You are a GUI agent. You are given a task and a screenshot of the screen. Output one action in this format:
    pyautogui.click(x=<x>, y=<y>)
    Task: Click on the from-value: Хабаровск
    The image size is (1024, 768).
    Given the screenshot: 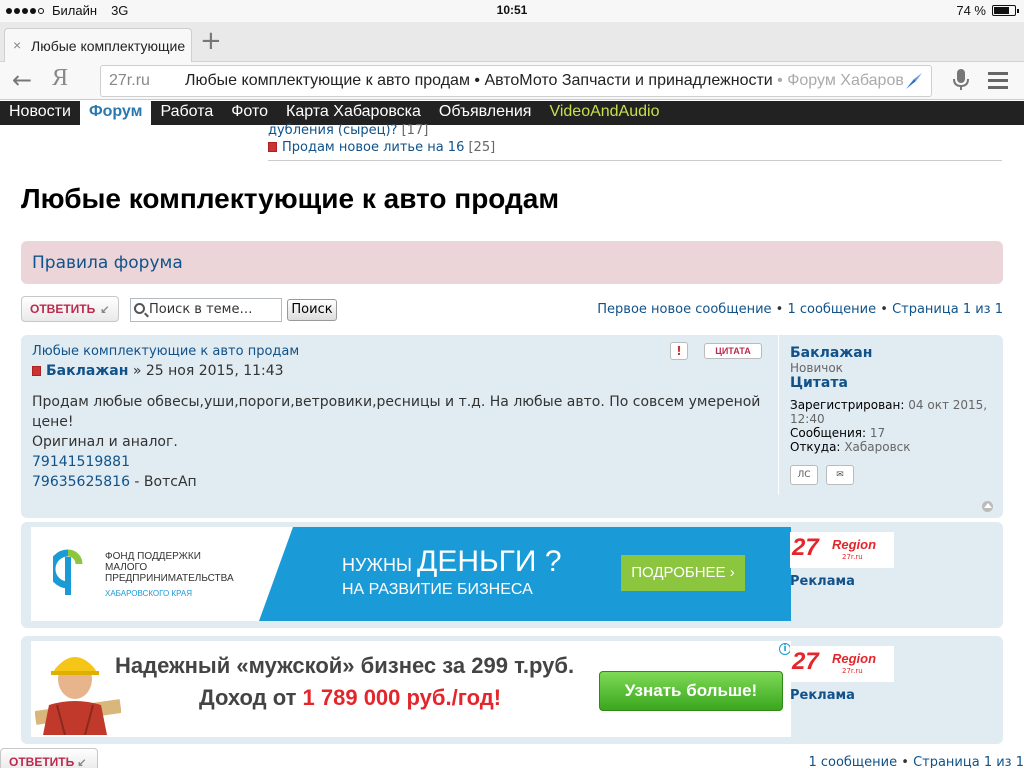 What is the action you would take?
    pyautogui.click(x=877, y=447)
    